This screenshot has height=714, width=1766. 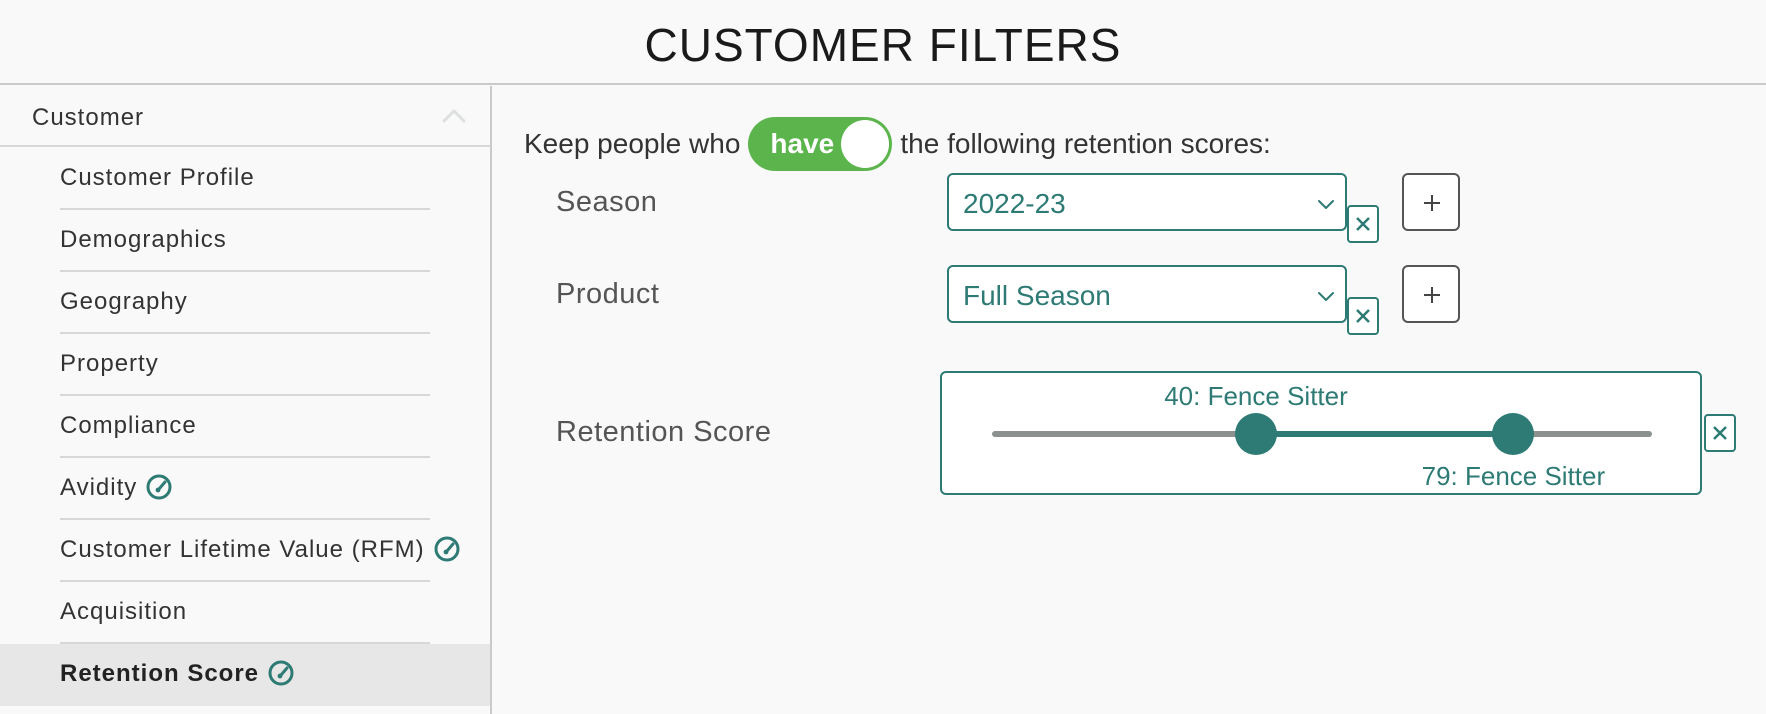 I want to click on sidebar-item-label: Geography, so click(x=124, y=301).